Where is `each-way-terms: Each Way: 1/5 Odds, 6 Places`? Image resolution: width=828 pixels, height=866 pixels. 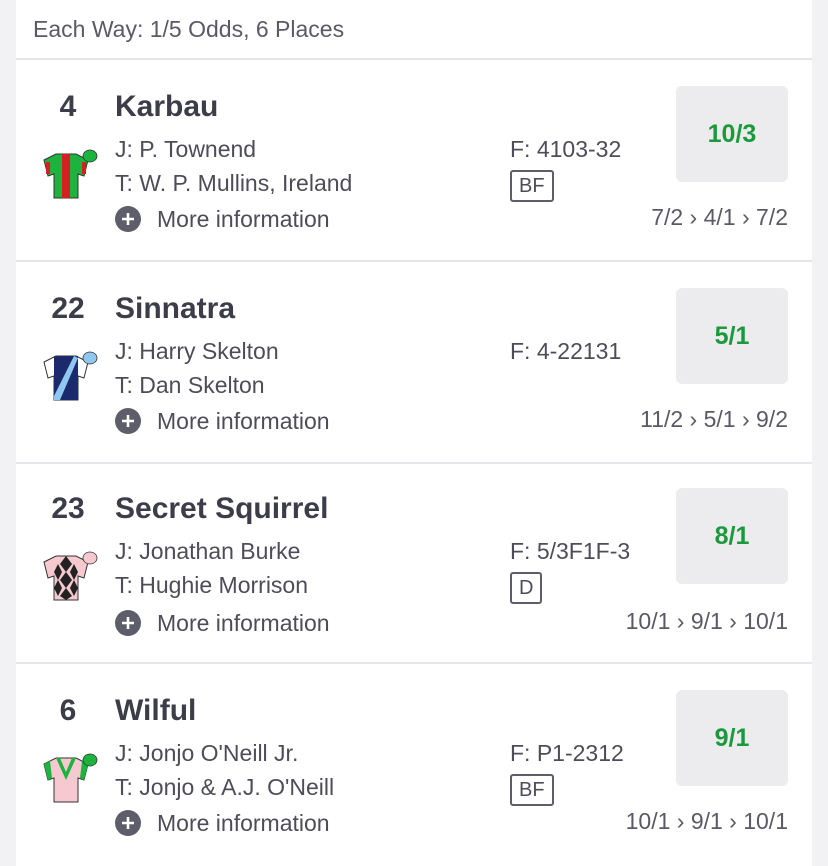 each-way-terms: Each Way: 1/5 Odds, 6 Places is located at coordinates (189, 29).